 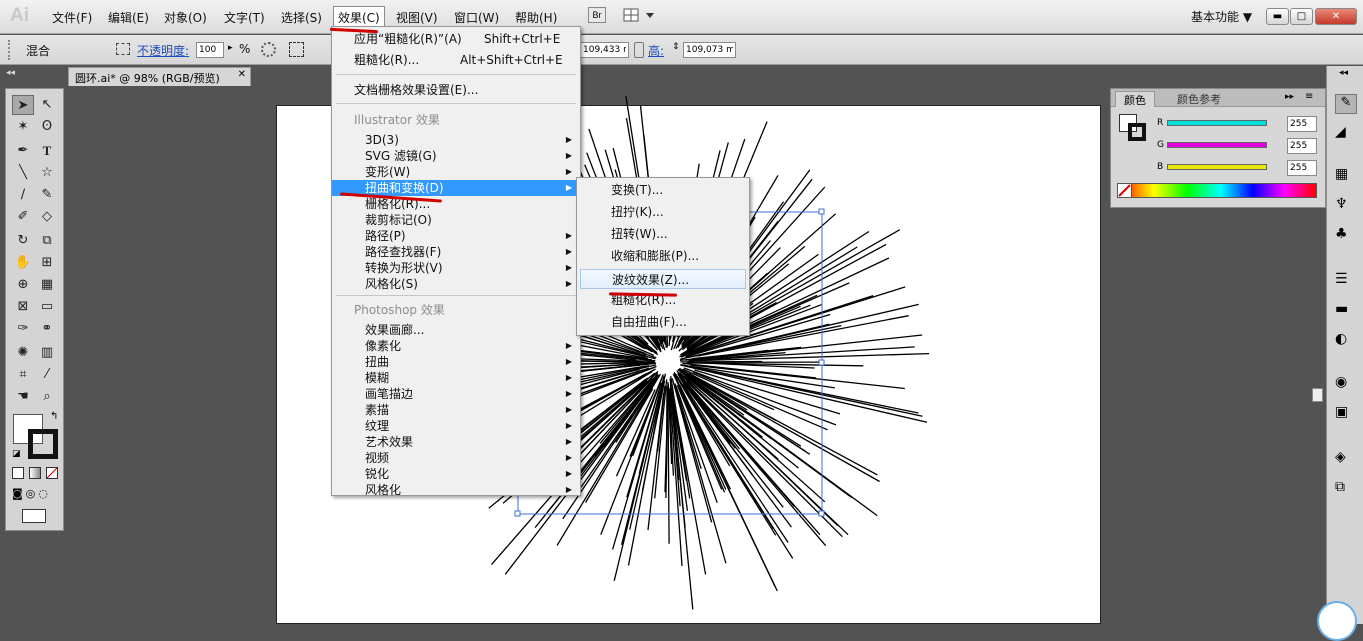 I want to click on menu-help: 帮助(H), so click(x=536, y=17).